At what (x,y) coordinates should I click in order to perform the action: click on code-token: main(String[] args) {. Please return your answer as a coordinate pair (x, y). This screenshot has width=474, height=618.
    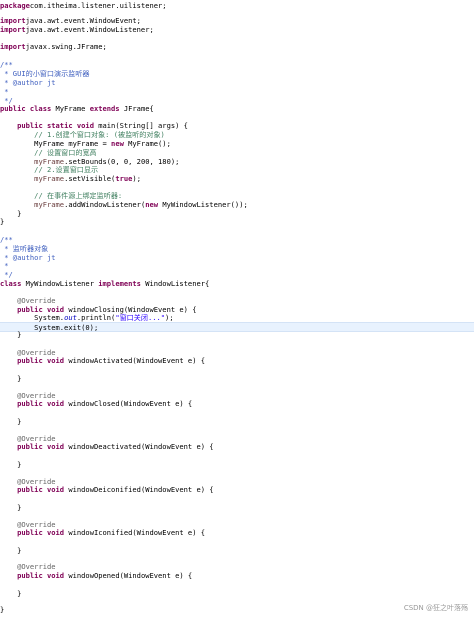
    Looking at the image, I should click on (140, 125).